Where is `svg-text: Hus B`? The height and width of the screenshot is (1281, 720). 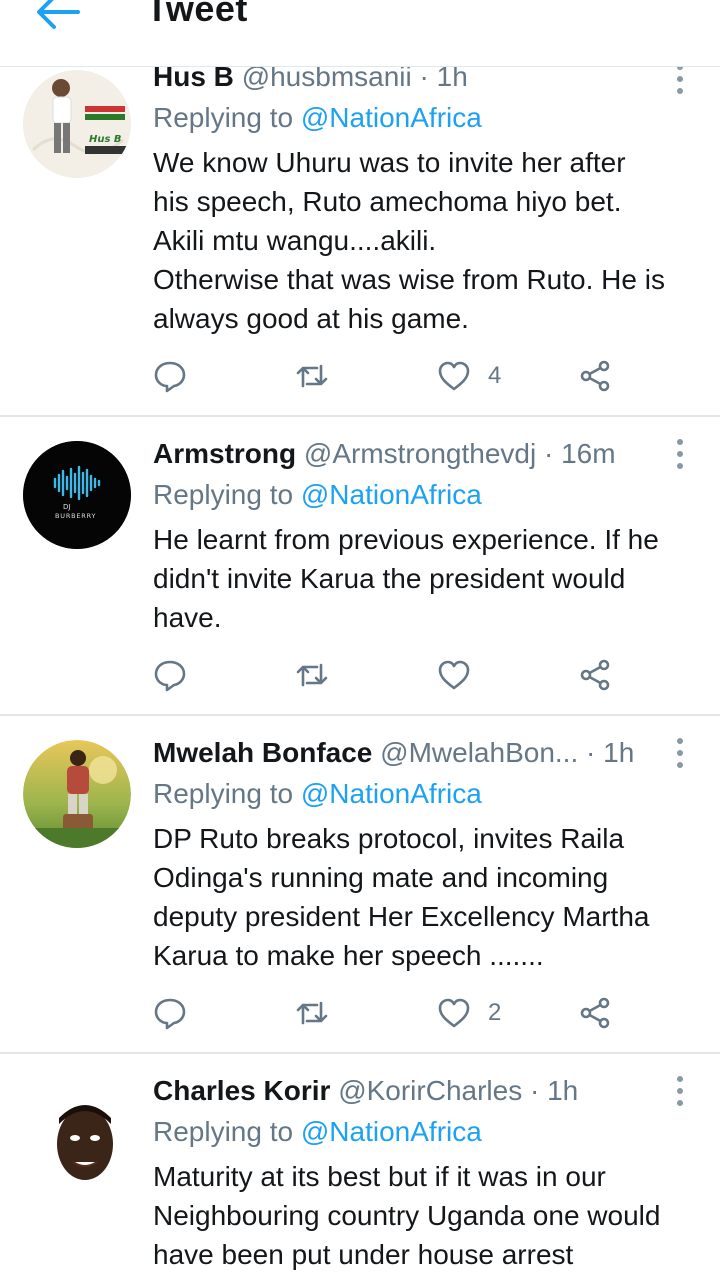
svg-text: Hus B is located at coordinates (105, 139).